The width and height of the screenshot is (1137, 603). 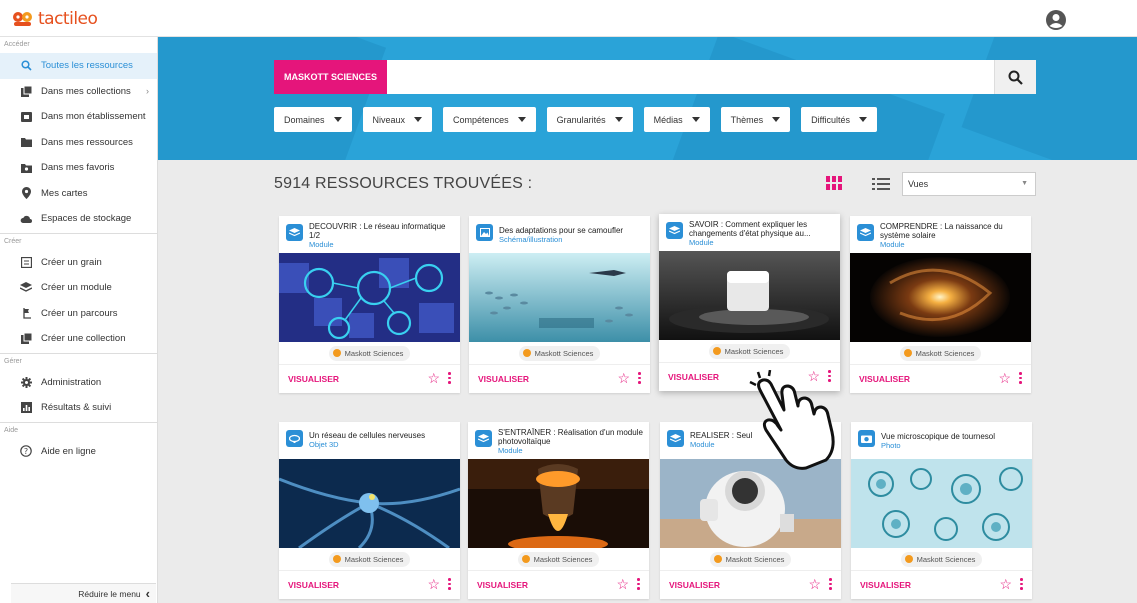 I want to click on filter-niveaux: Niveaux, so click(x=397, y=119).